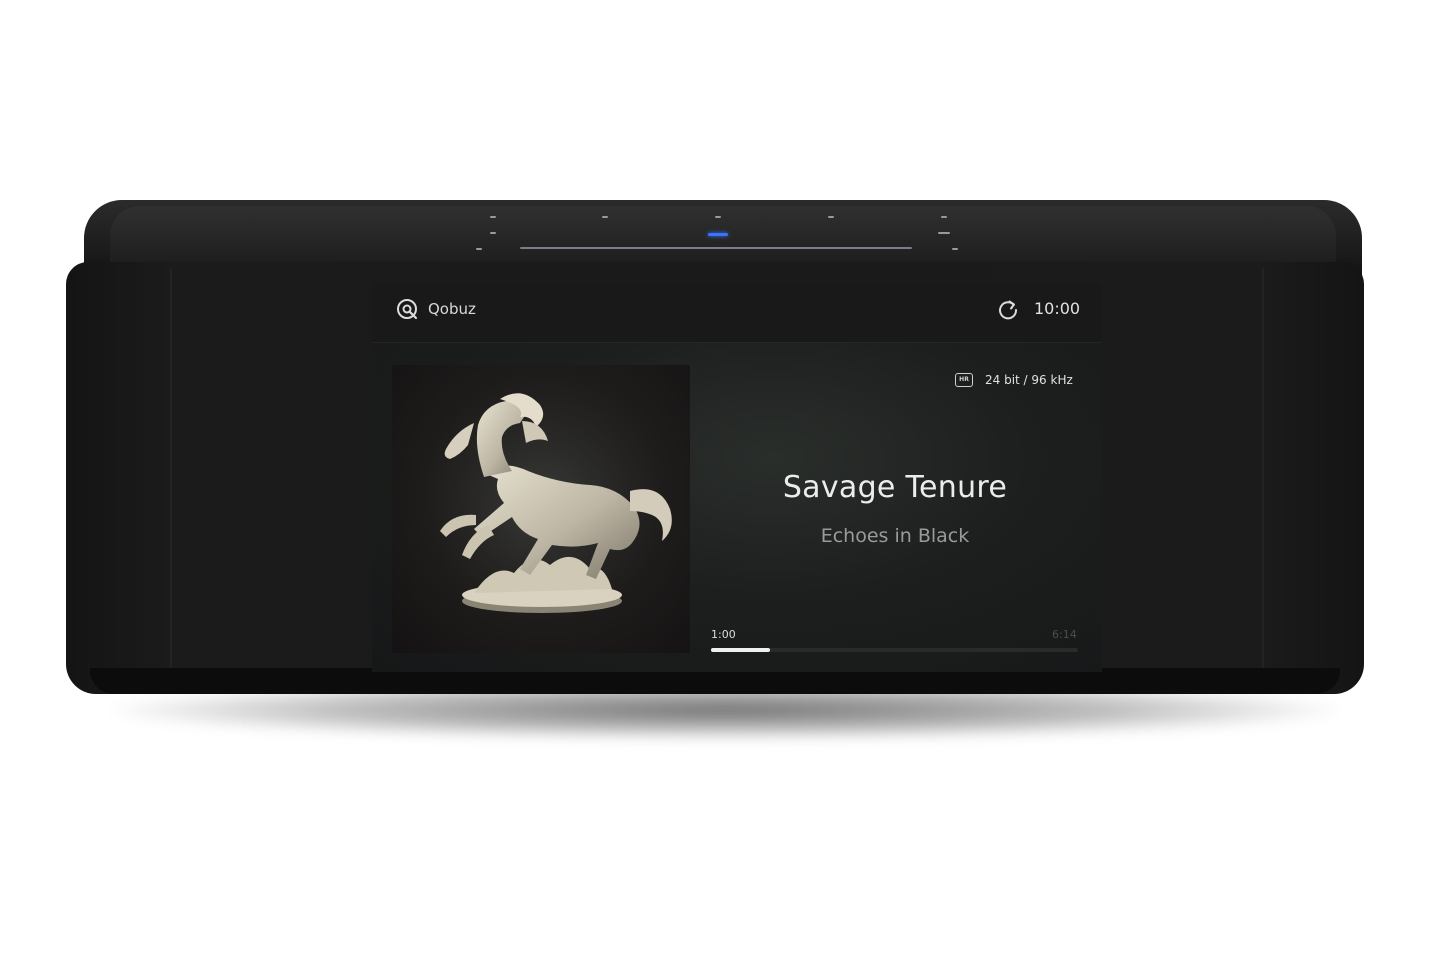 The image size is (1431, 962). What do you see at coordinates (452, 309) in the screenshot?
I see `source-name: Qobuz` at bounding box center [452, 309].